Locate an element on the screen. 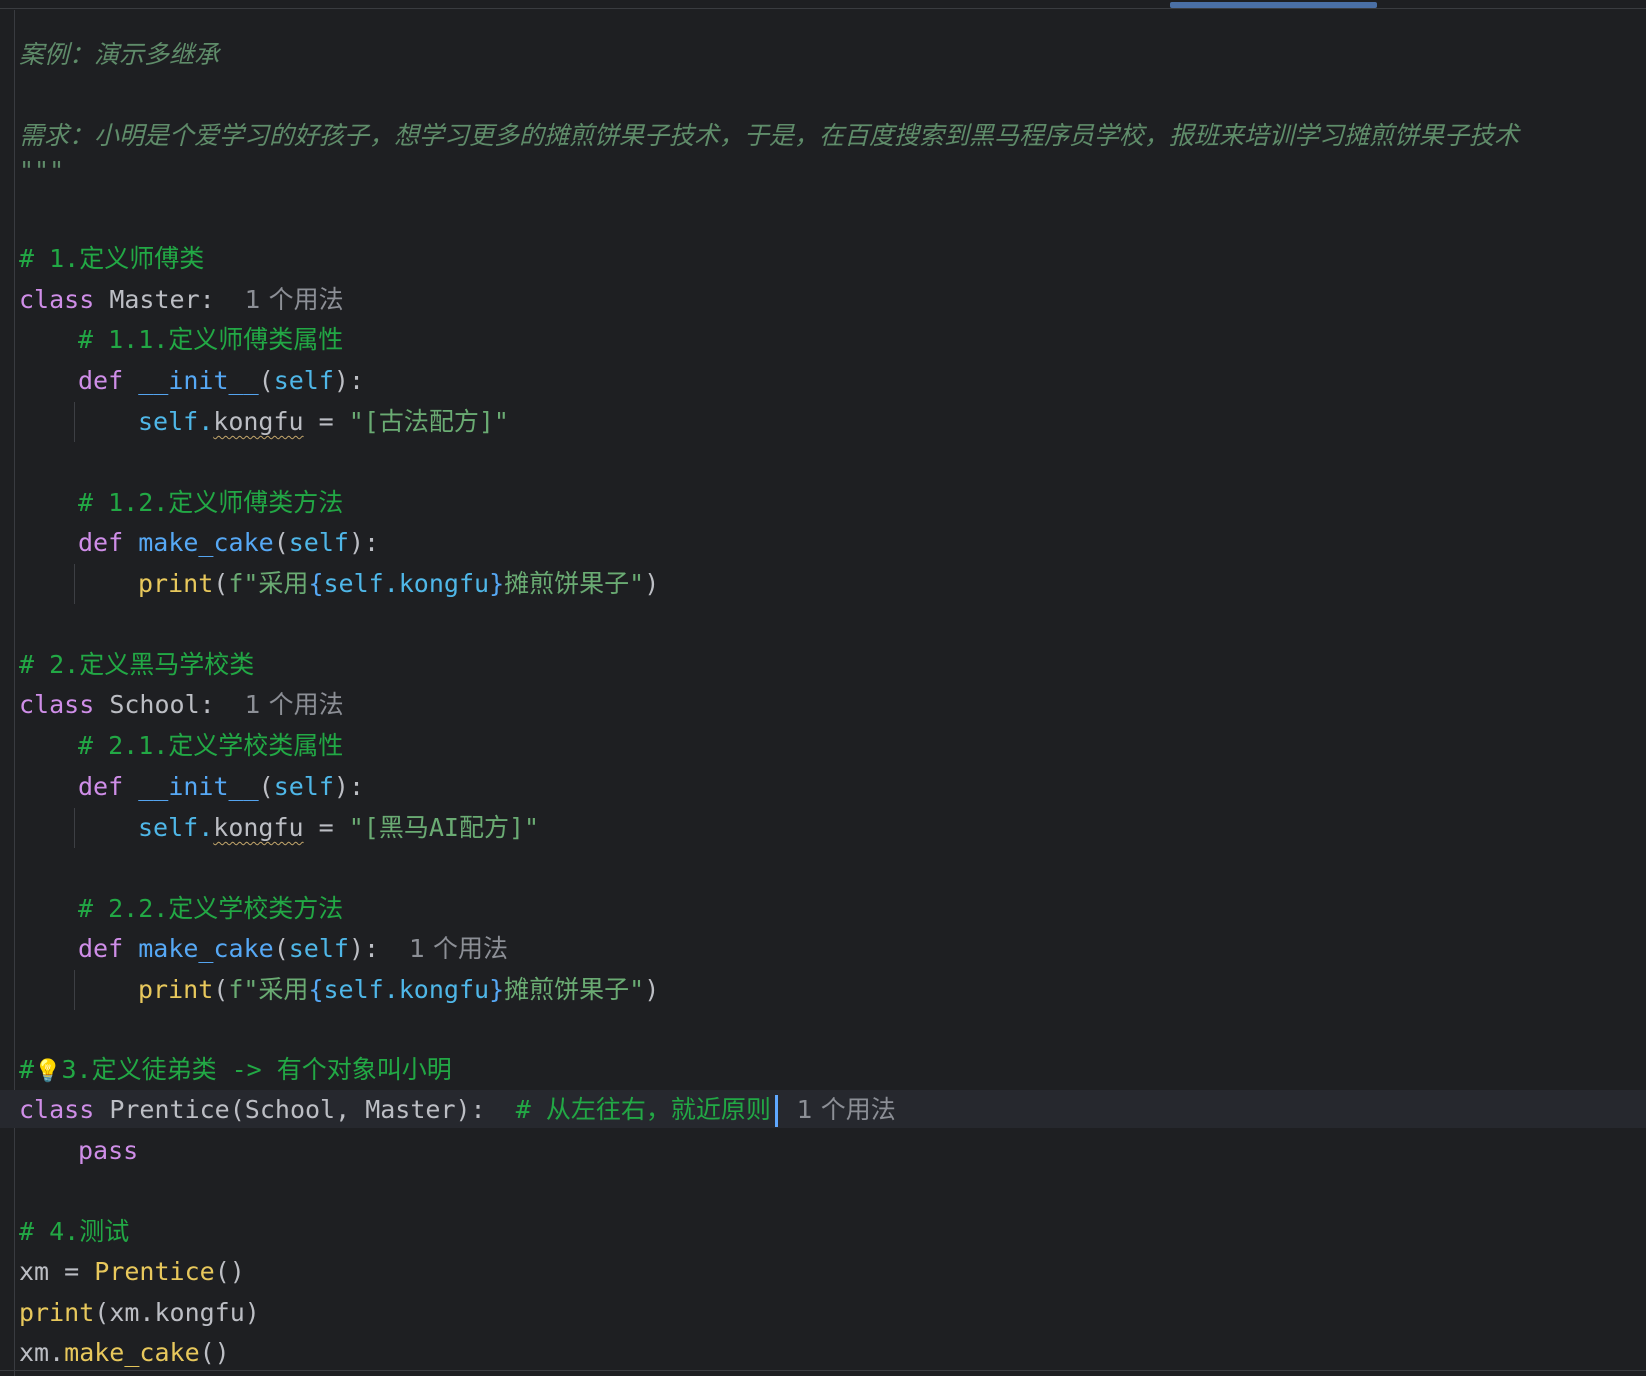 This screenshot has height=1376, width=1646. code-line: self.kongfu = "[古法配方]" is located at coordinates (323, 422).